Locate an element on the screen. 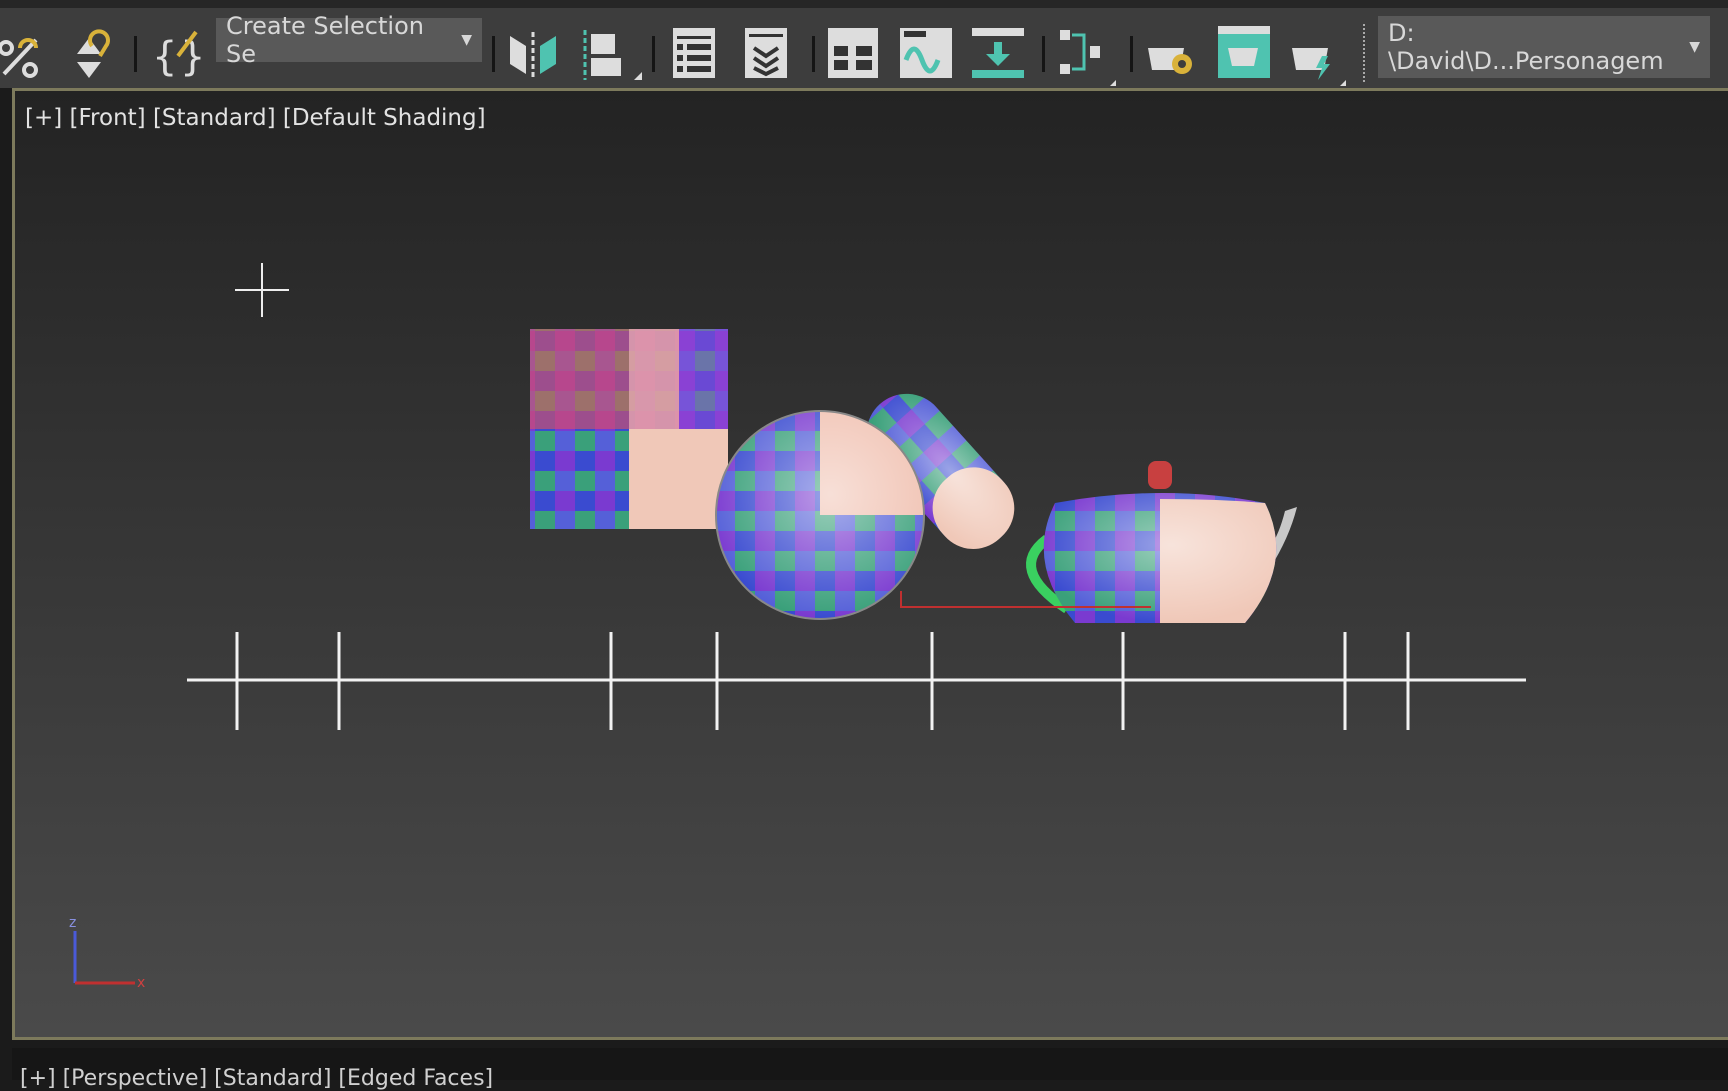  render-setup-icon is located at coordinates (1170, 61).